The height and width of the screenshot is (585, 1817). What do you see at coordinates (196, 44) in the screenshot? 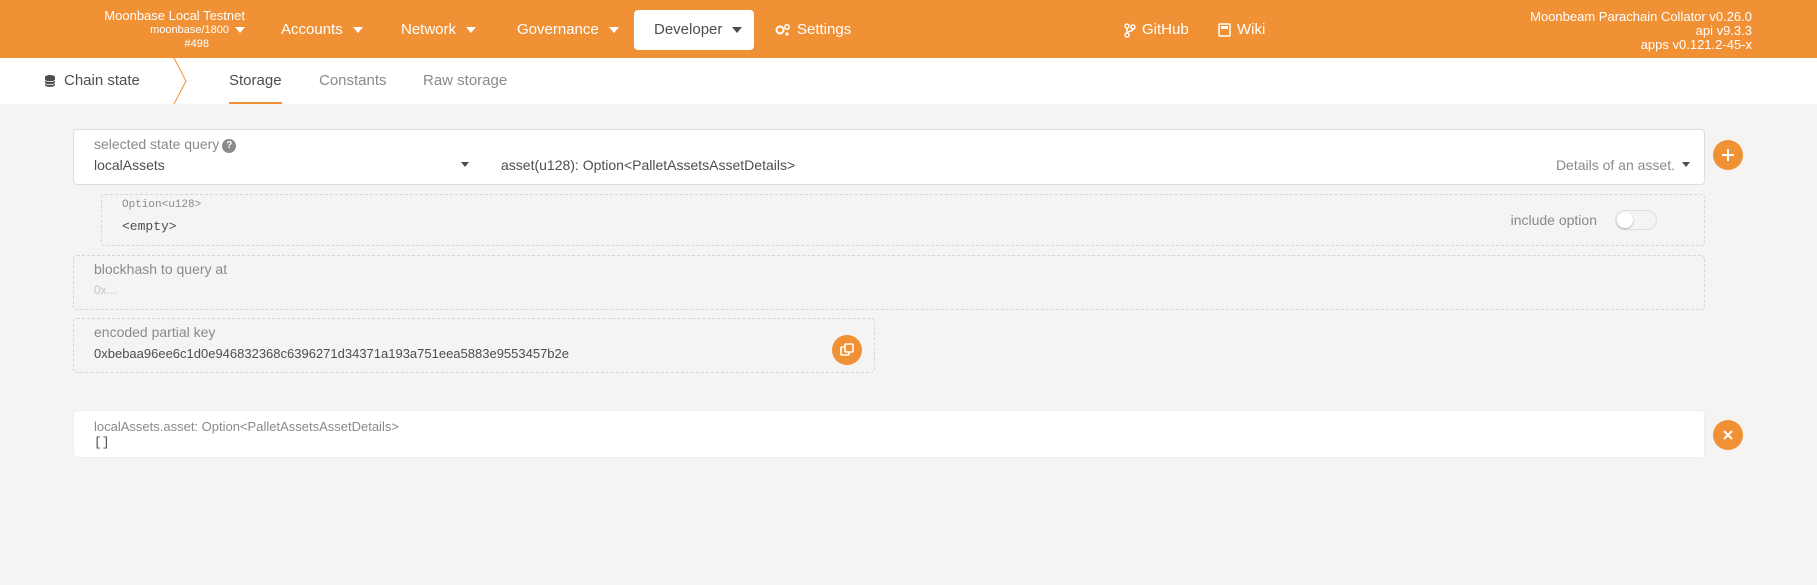
I see `block-number: #498` at bounding box center [196, 44].